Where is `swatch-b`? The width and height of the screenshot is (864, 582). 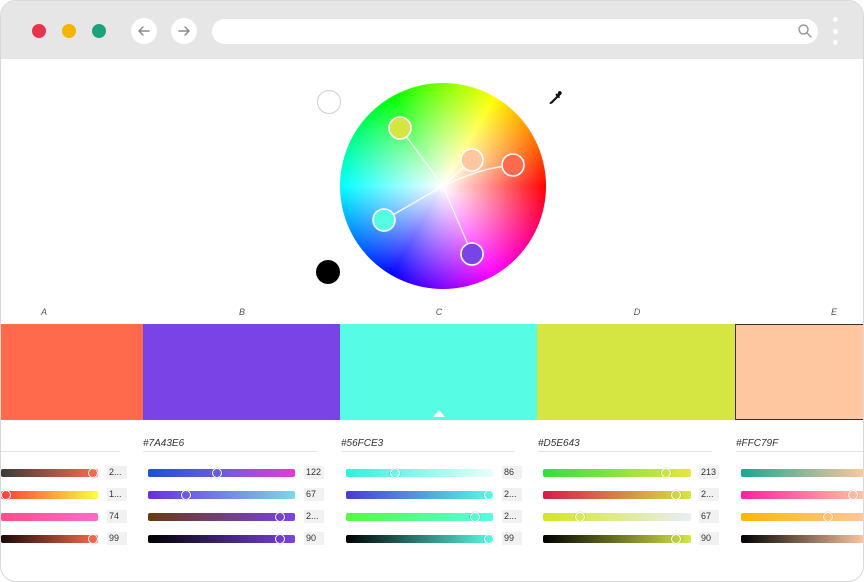 swatch-b is located at coordinates (241, 372).